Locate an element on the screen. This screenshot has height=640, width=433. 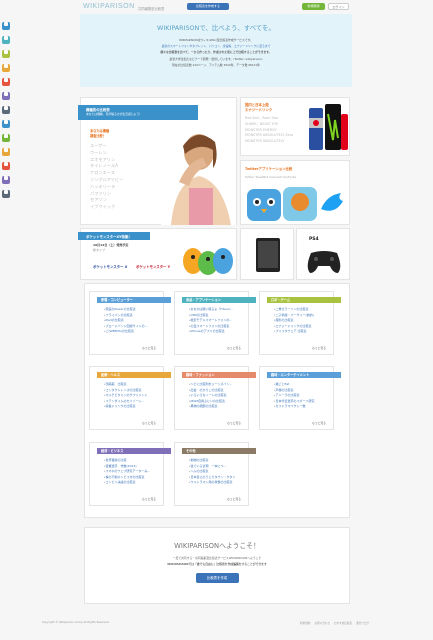
pc-icon is located at coordinates (6, 26).